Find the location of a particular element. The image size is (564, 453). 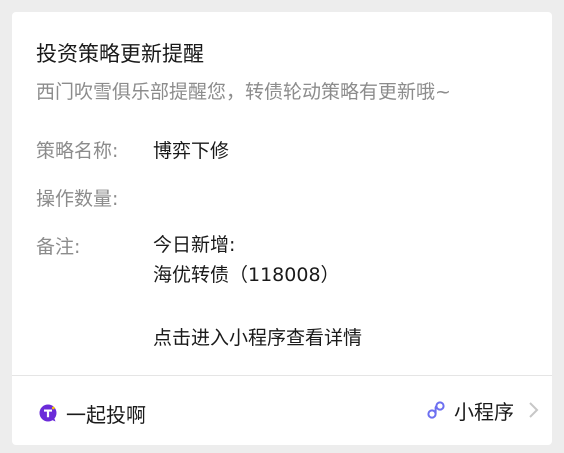

strategy-name-value: 博弈下修 is located at coordinates (191, 151).